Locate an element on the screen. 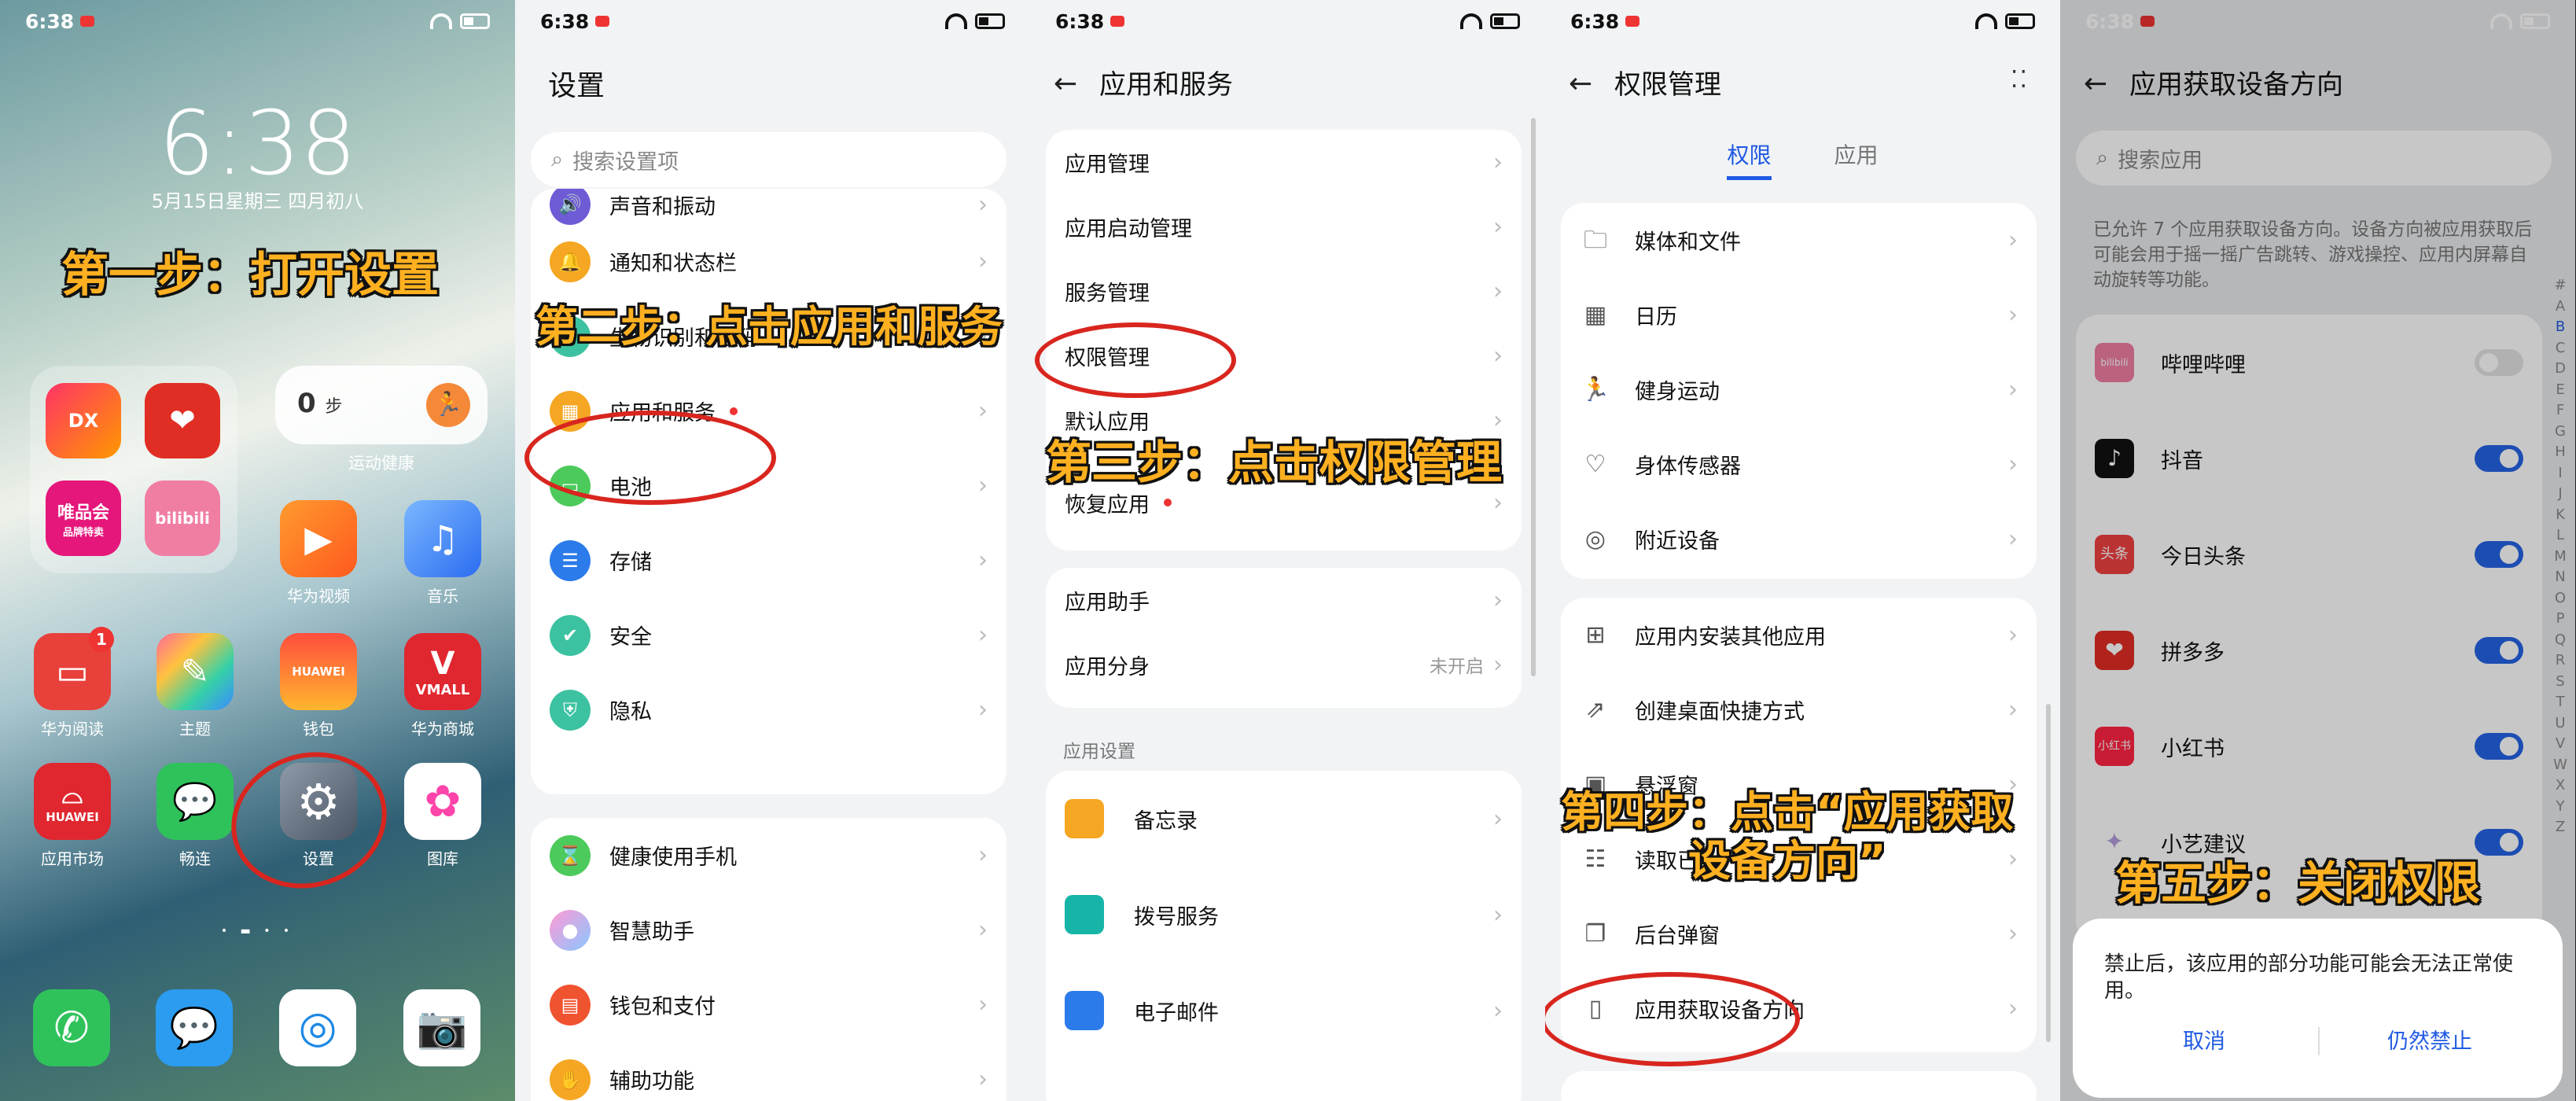 The image size is (2576, 1101). pinduoduo-app-icon: ❤ is located at coordinates (182, 420).